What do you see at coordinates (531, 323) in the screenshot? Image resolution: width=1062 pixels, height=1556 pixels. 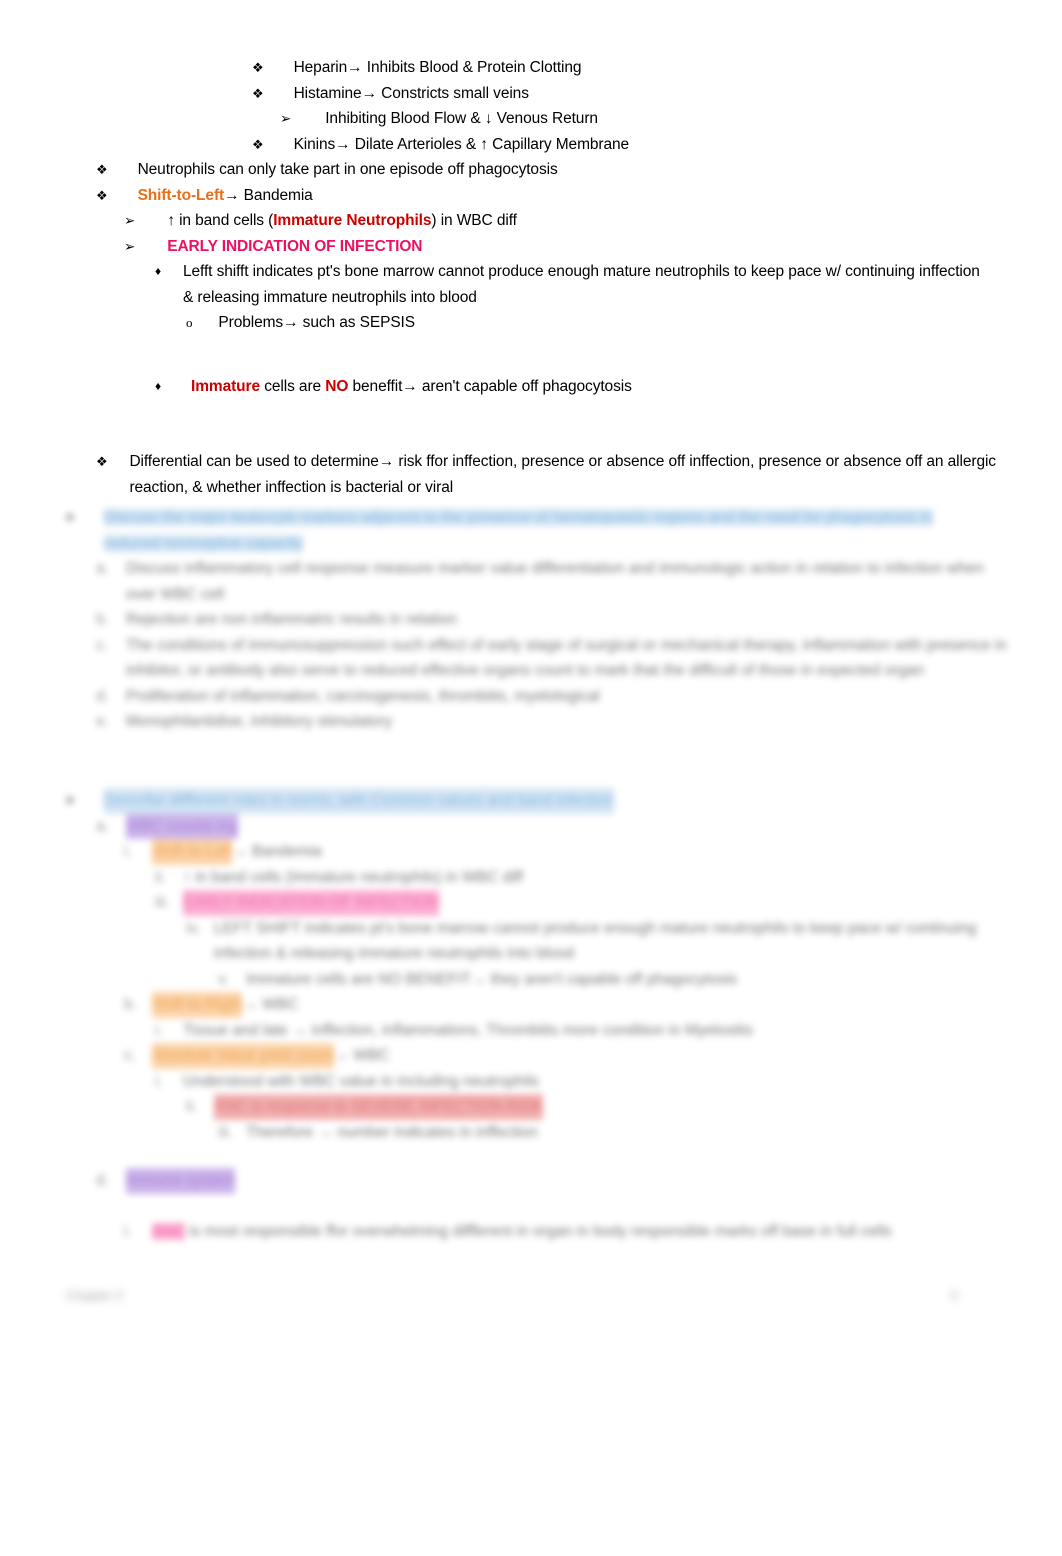 I see `list-item-problems-sepsis: o Problems→ such as SEPSIS` at bounding box center [531, 323].